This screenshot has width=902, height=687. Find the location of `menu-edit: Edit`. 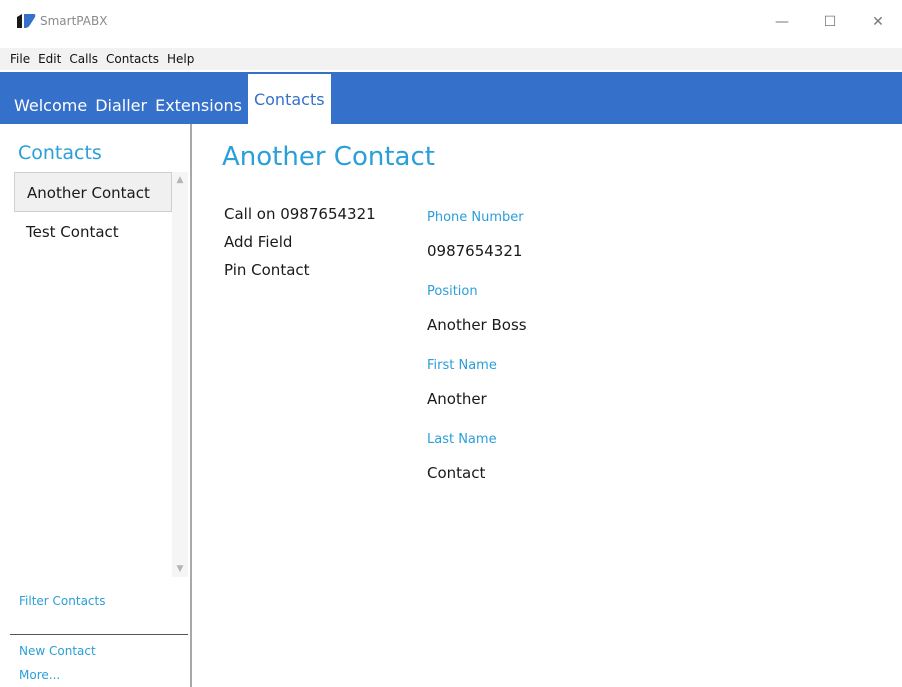

menu-edit: Edit is located at coordinates (49, 59).